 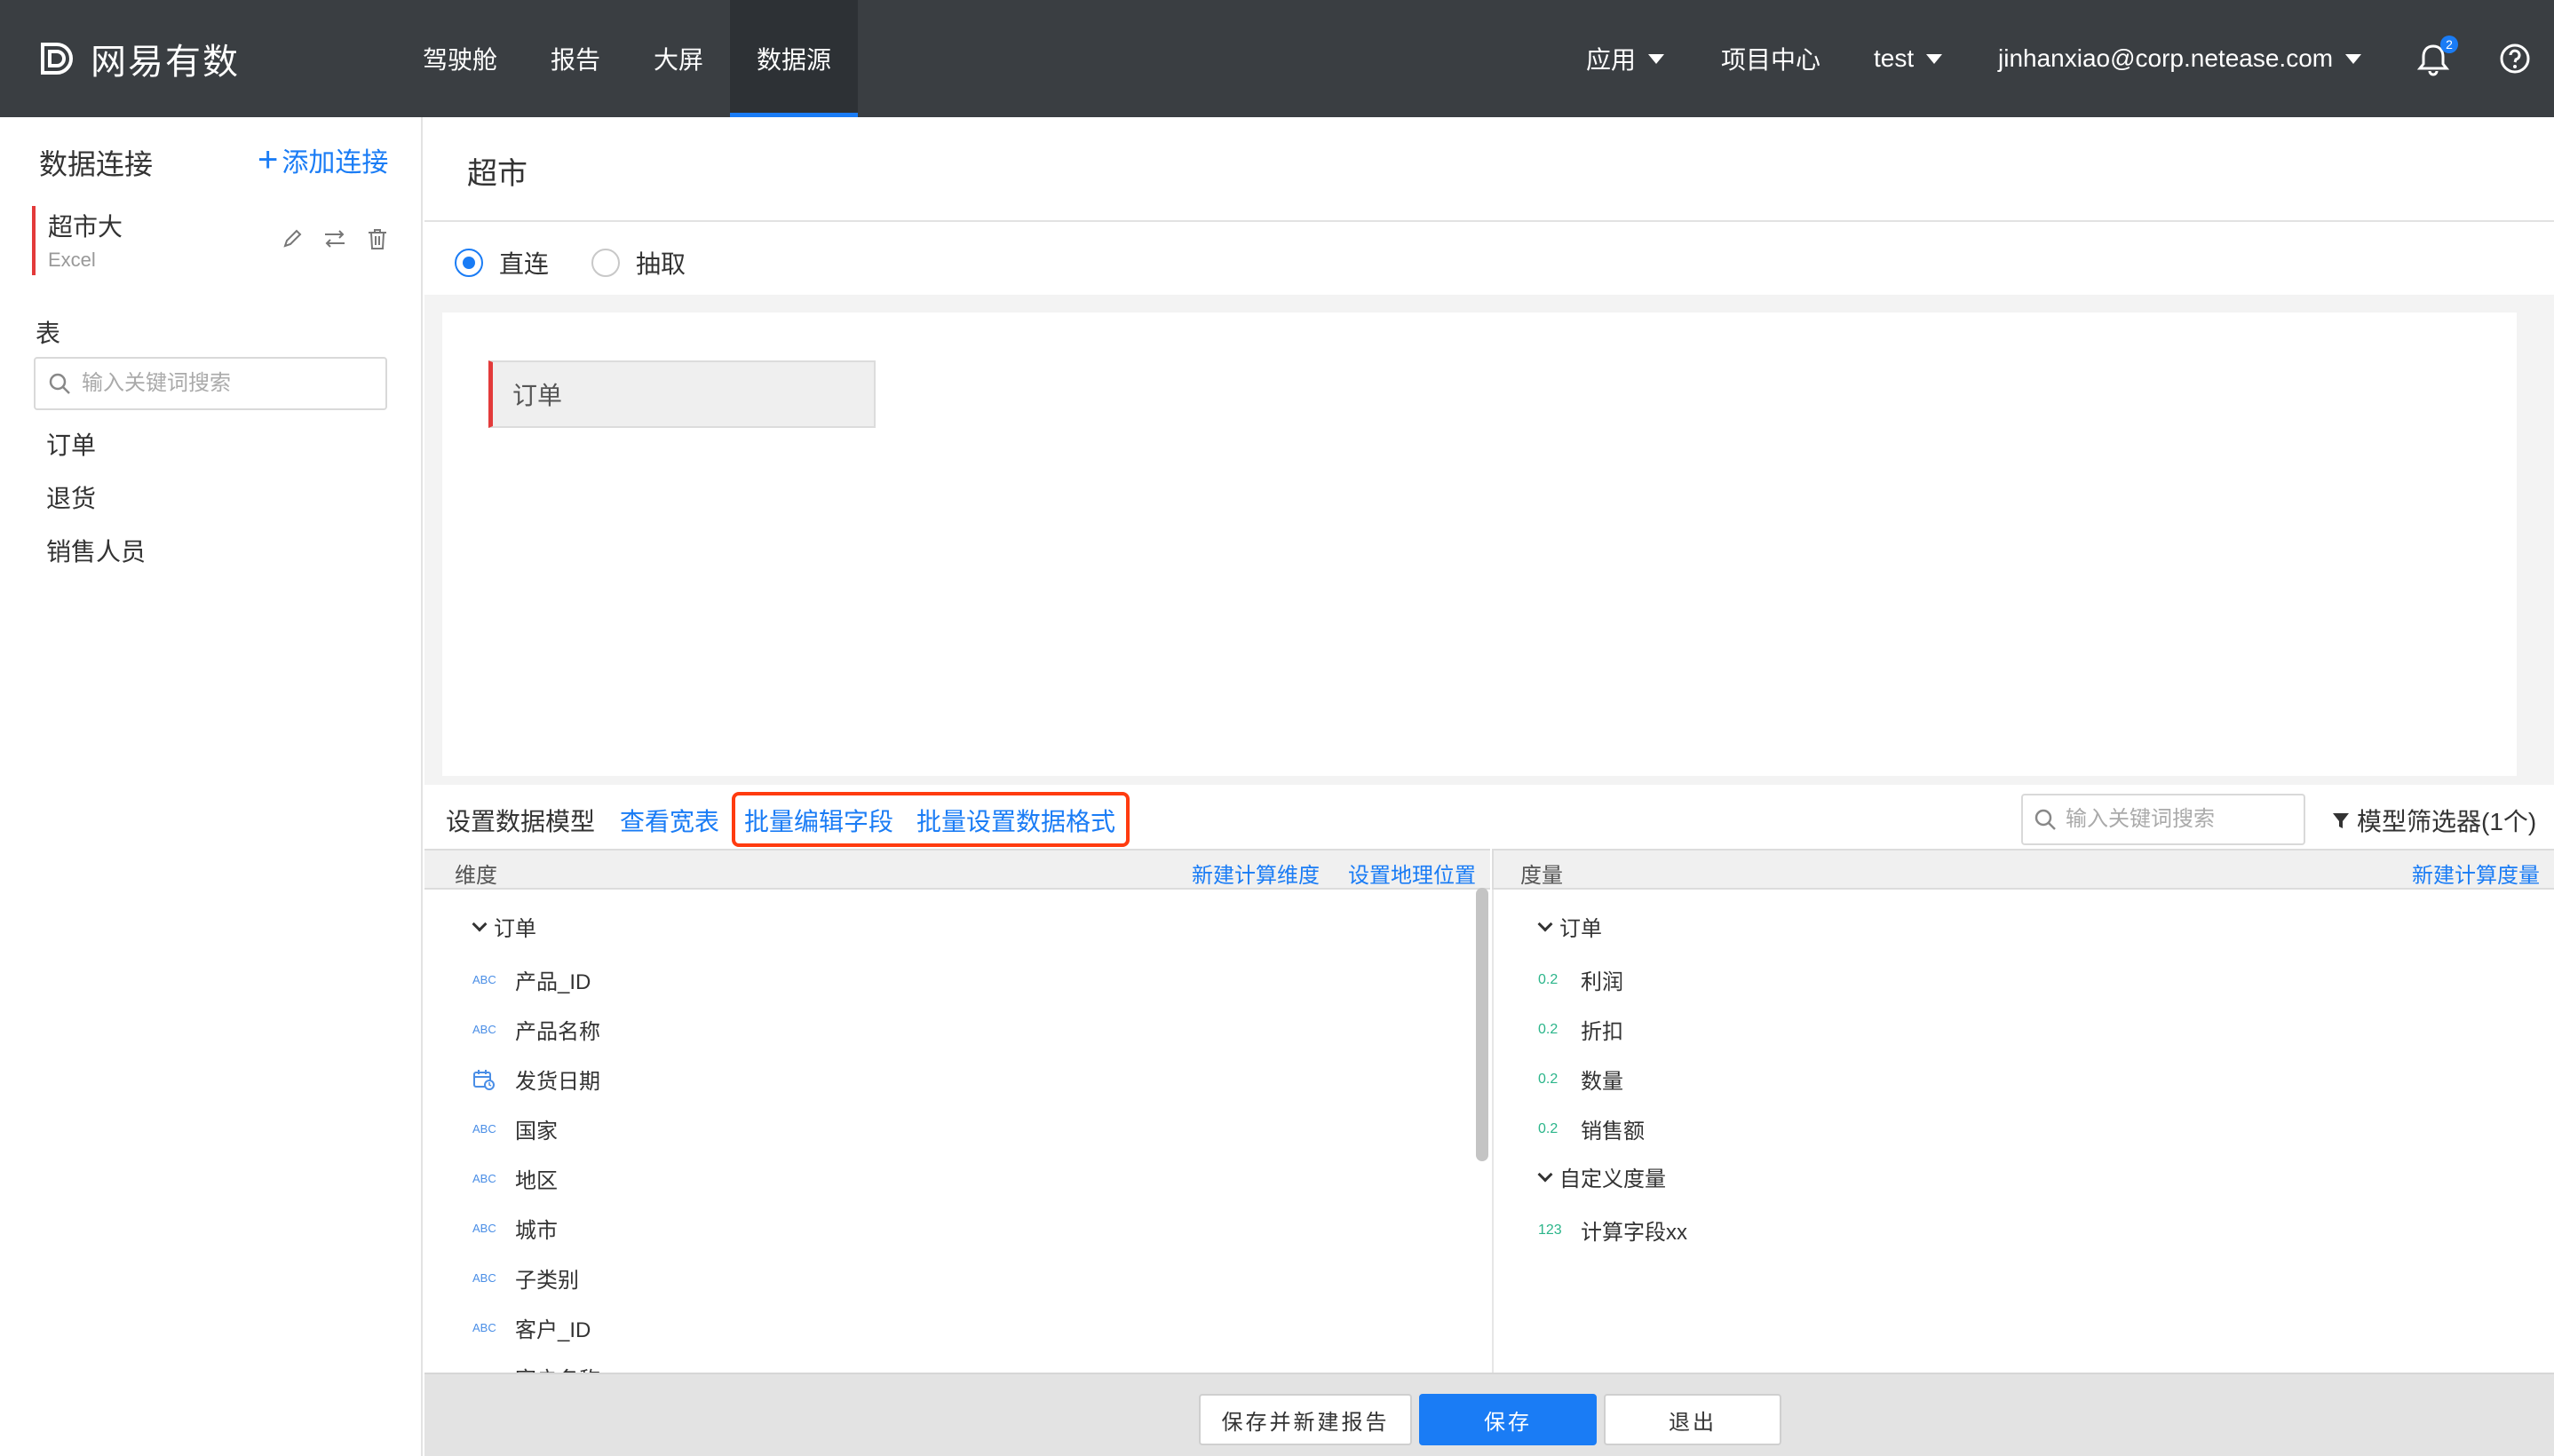 What do you see at coordinates (476, 876) in the screenshot?
I see `dimensions-label: 维度` at bounding box center [476, 876].